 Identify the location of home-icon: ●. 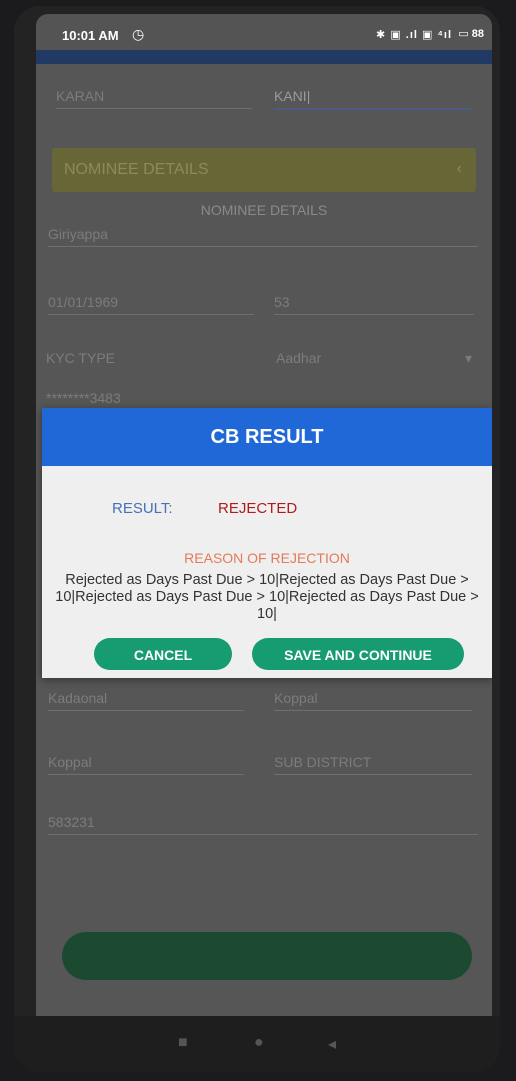
(259, 1043).